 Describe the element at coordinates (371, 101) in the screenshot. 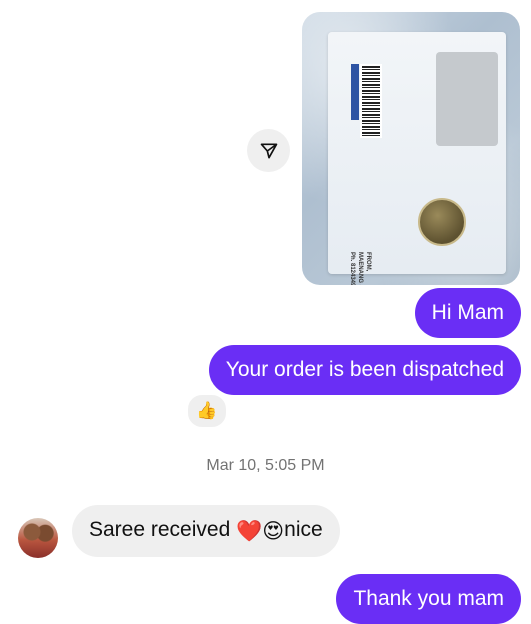

I see `photo-barcode` at that location.